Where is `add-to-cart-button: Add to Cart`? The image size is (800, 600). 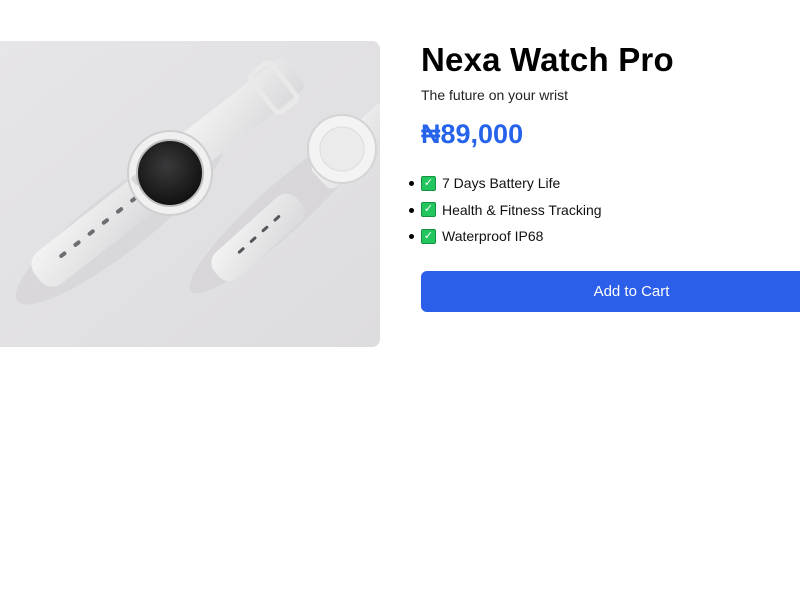 add-to-cart-button: Add to Cart is located at coordinates (610, 291).